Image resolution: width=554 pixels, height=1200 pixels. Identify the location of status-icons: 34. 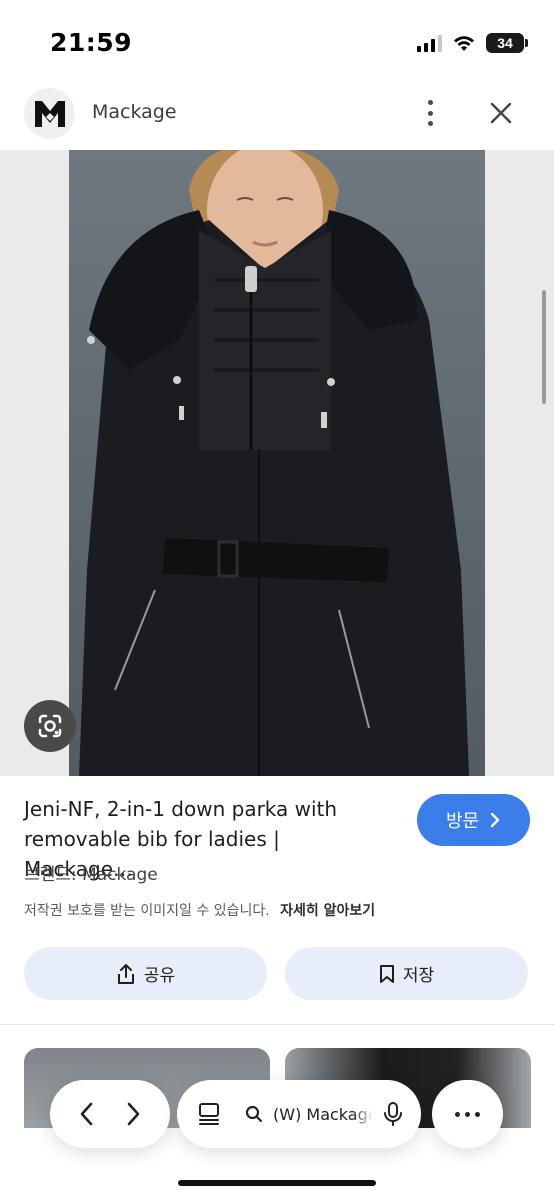
(472, 43).